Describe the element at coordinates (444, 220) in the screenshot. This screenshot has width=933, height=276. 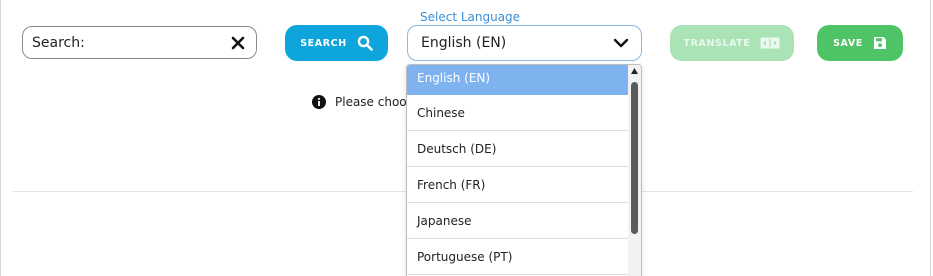
I see `language-option-label: Japanese` at that location.